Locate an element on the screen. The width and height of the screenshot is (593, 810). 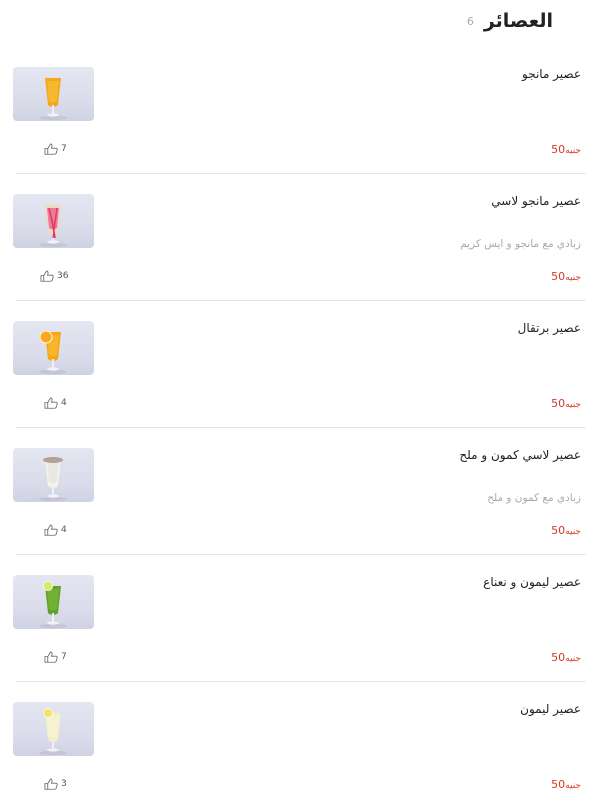
section-title: العصائر is located at coordinates (518, 21).